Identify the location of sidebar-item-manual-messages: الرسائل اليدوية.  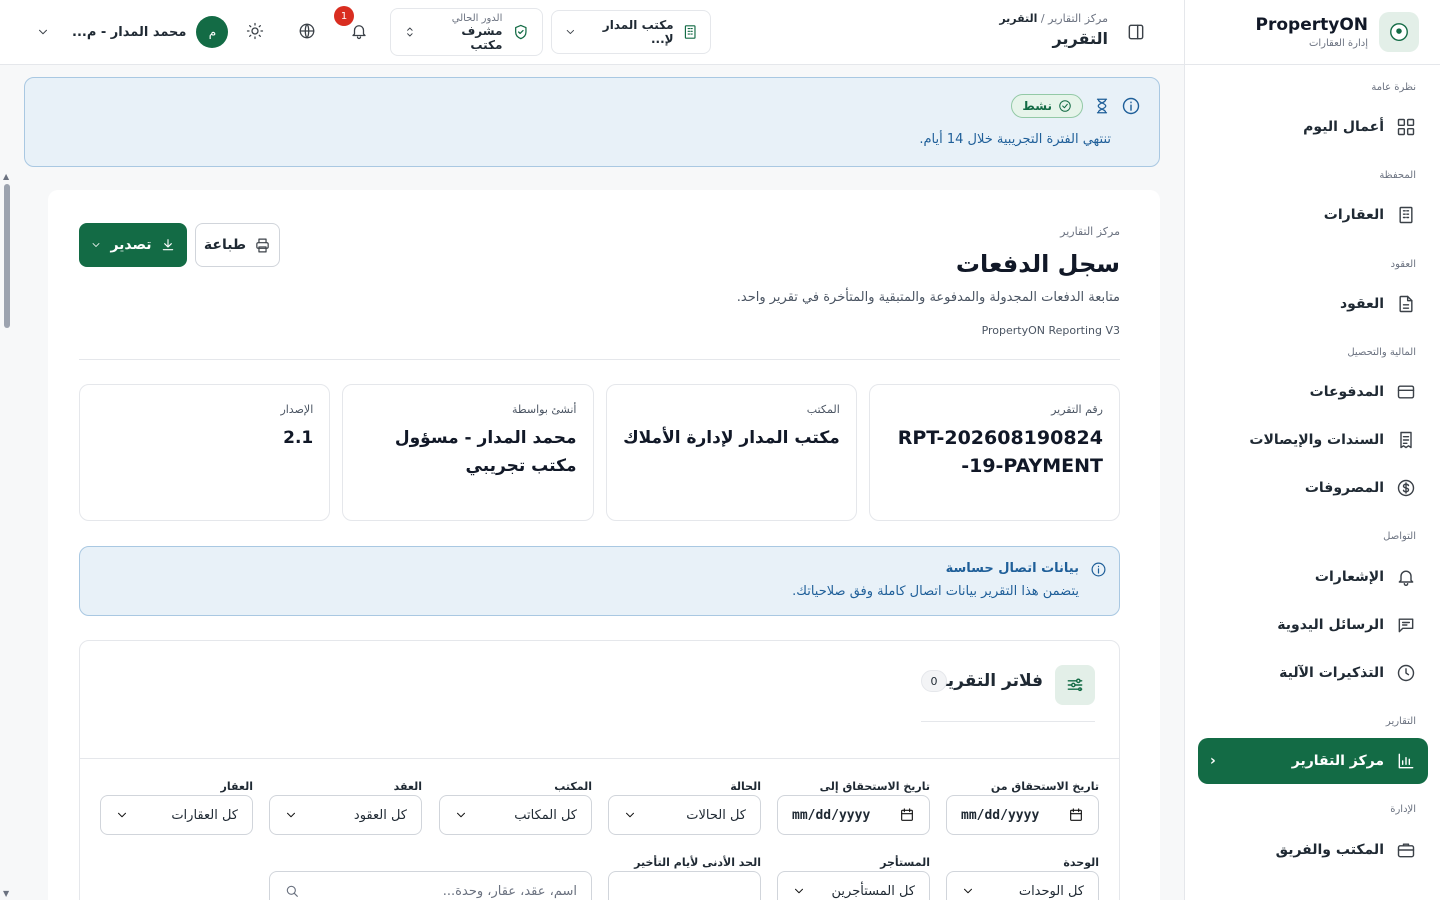
(1313, 625).